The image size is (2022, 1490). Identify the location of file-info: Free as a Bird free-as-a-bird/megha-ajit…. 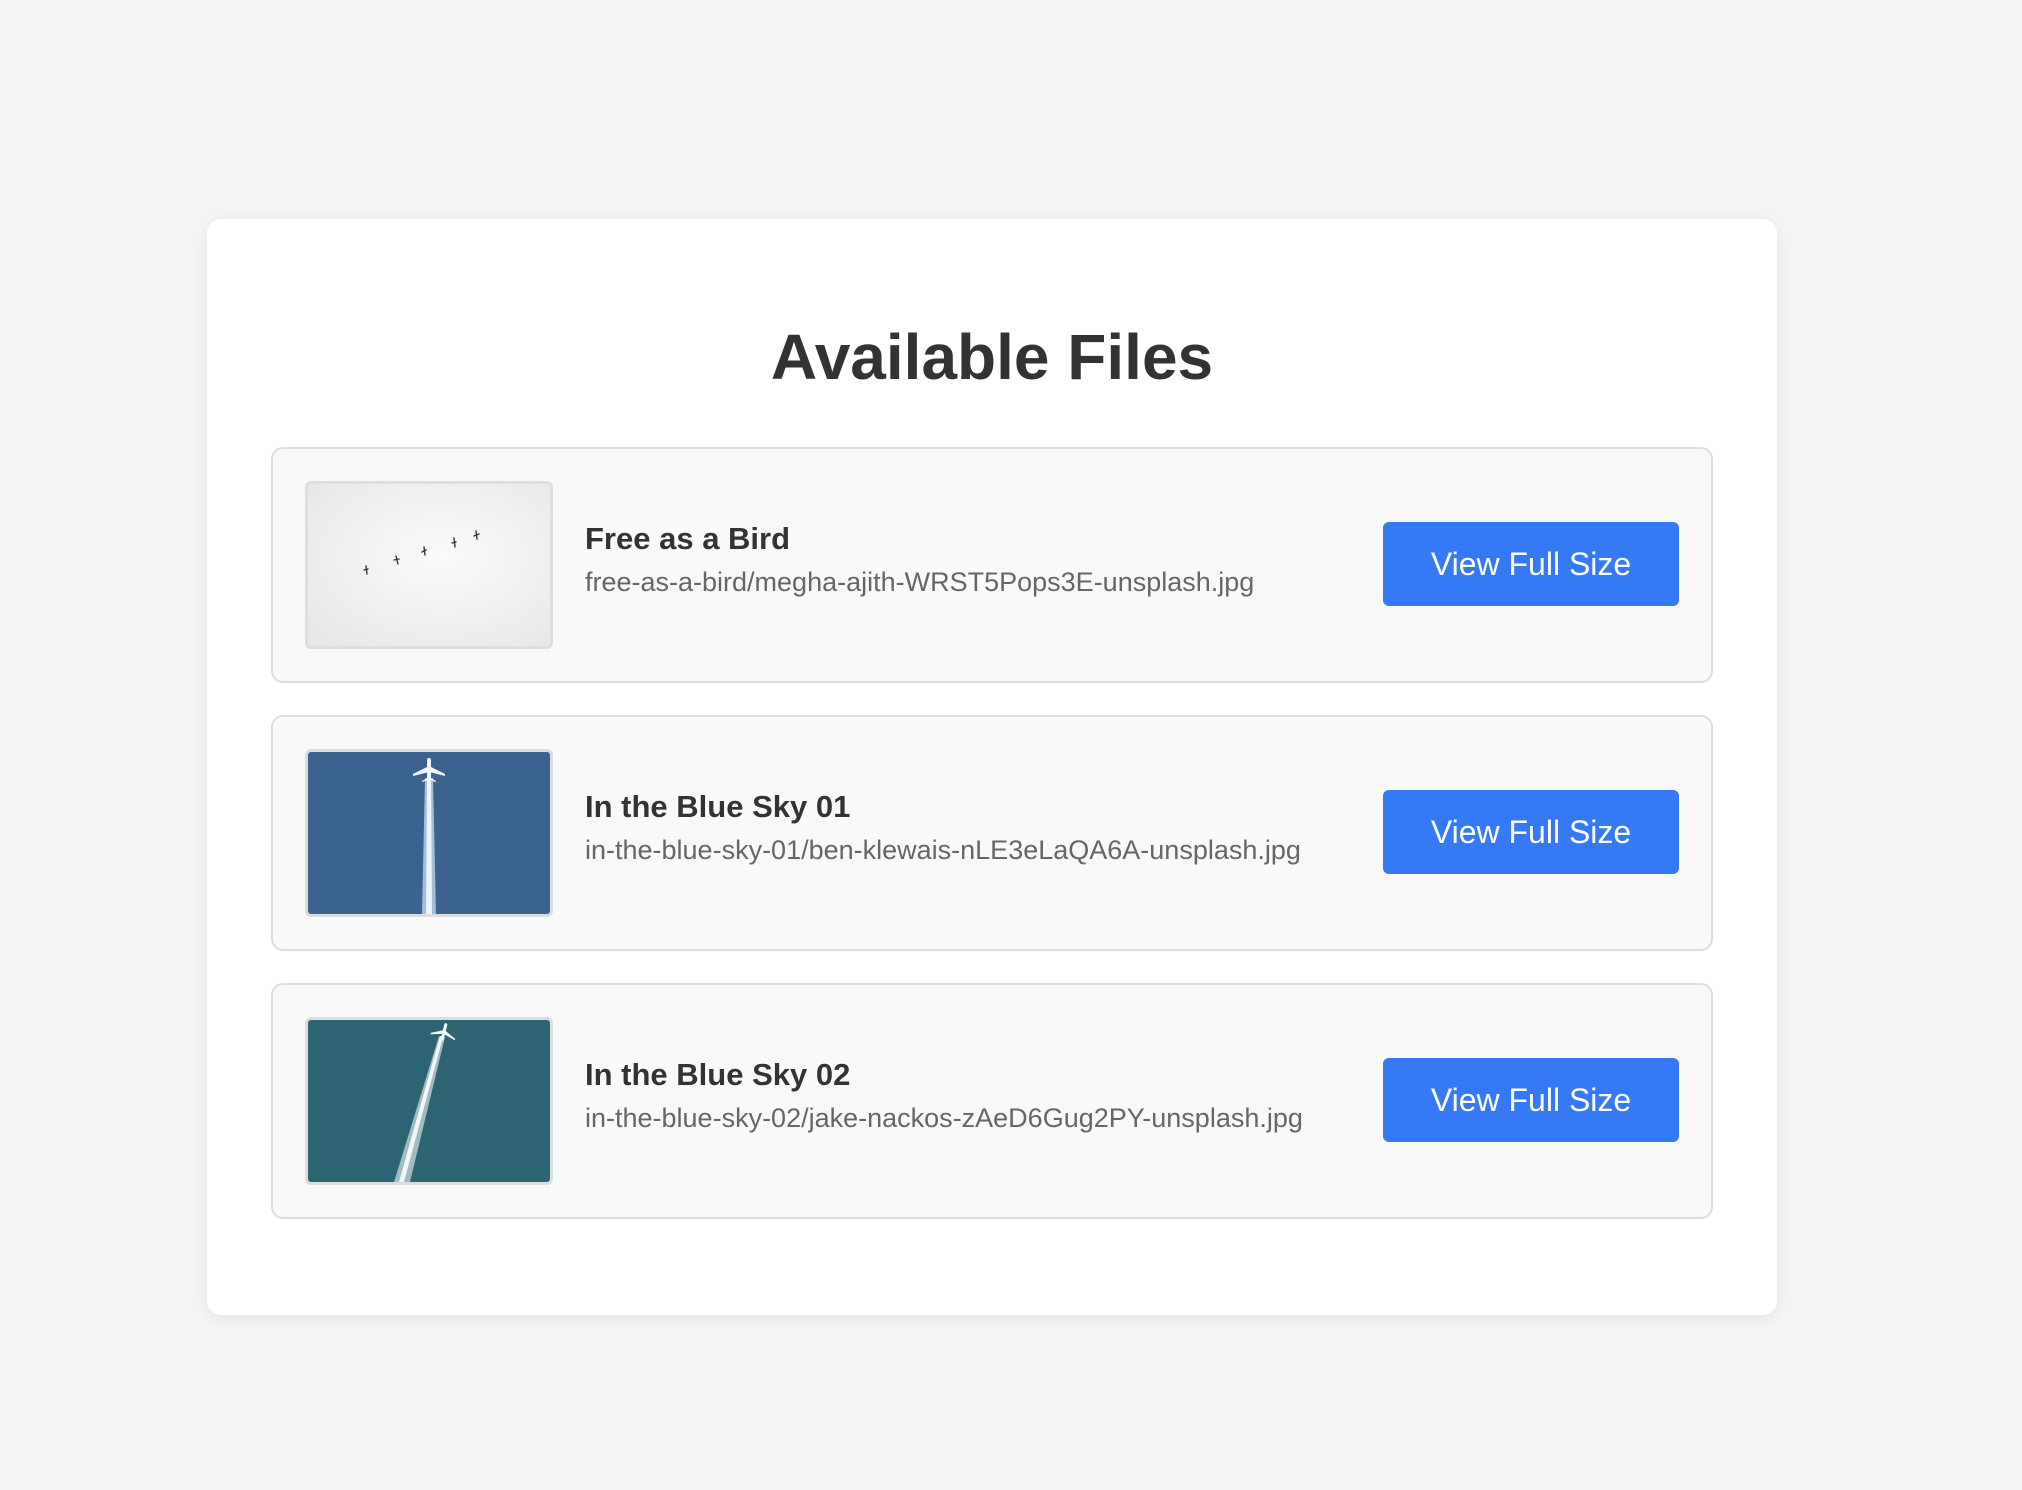
(975, 559).